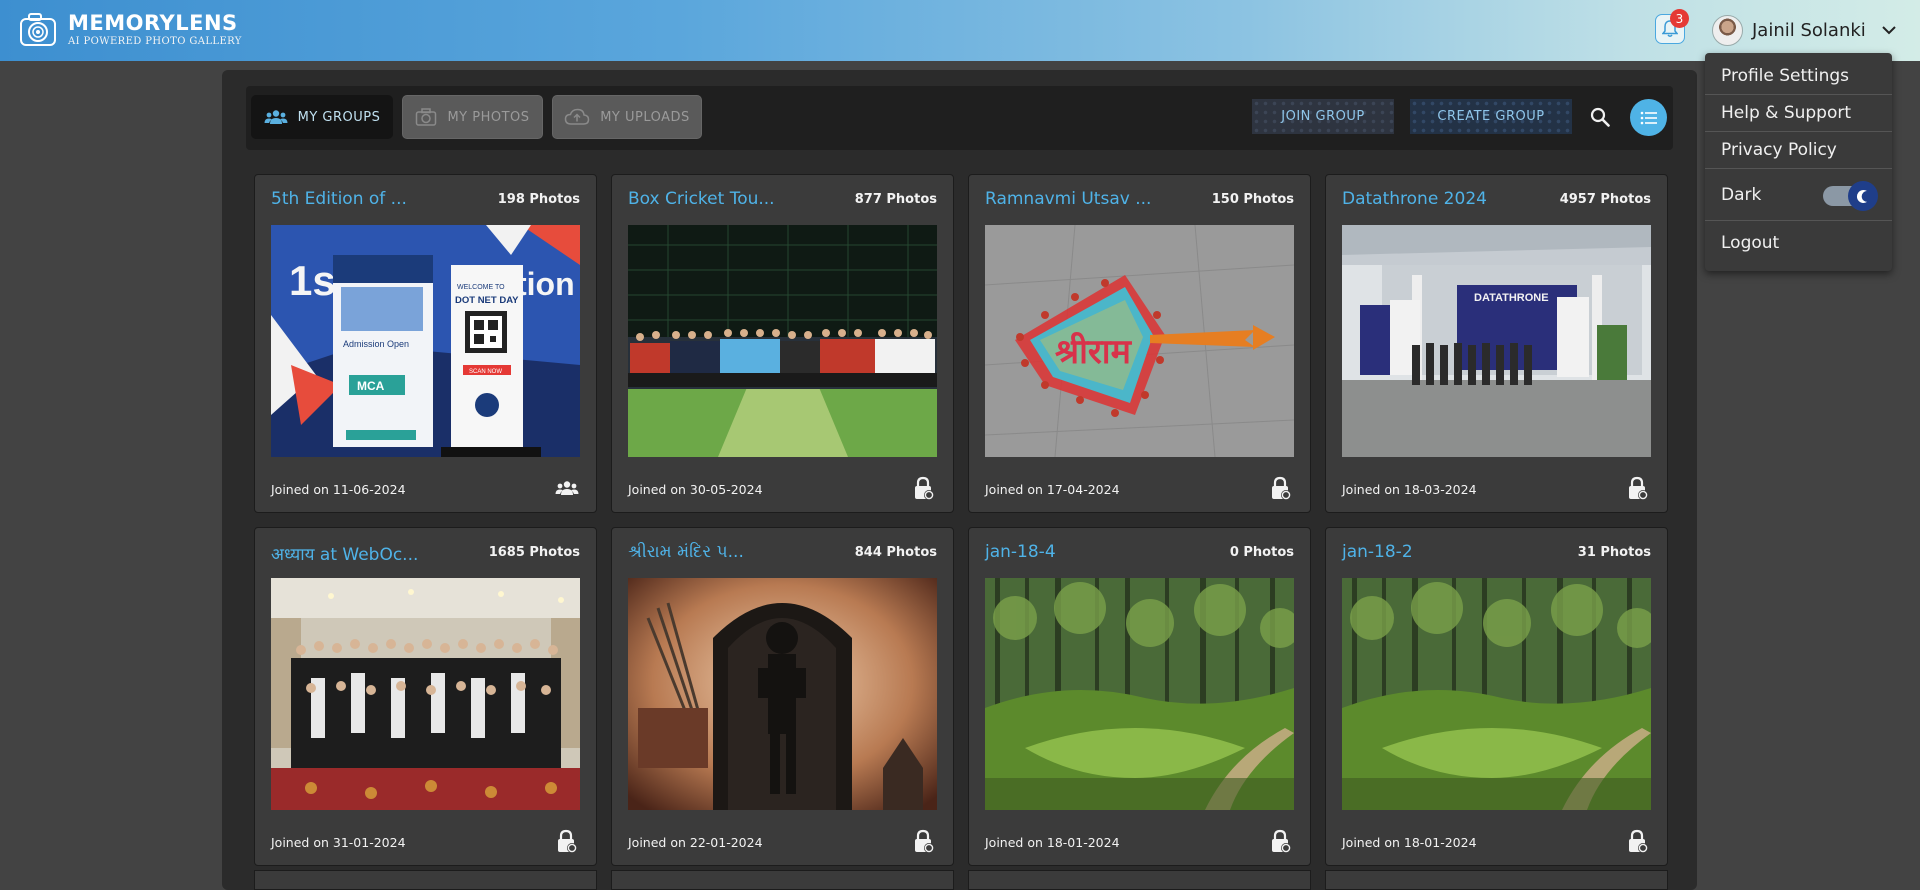 The height and width of the screenshot is (890, 1920). What do you see at coordinates (534, 552) in the screenshot?
I see `photo-count: 1685 Photos` at bounding box center [534, 552].